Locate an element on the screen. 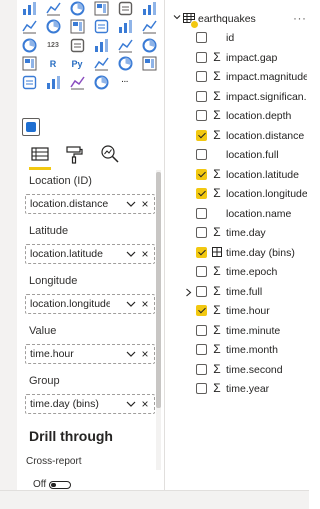 Image resolution: width=320 pixels, height=509 pixels. shape-map-icon is located at coordinates (149, 27).